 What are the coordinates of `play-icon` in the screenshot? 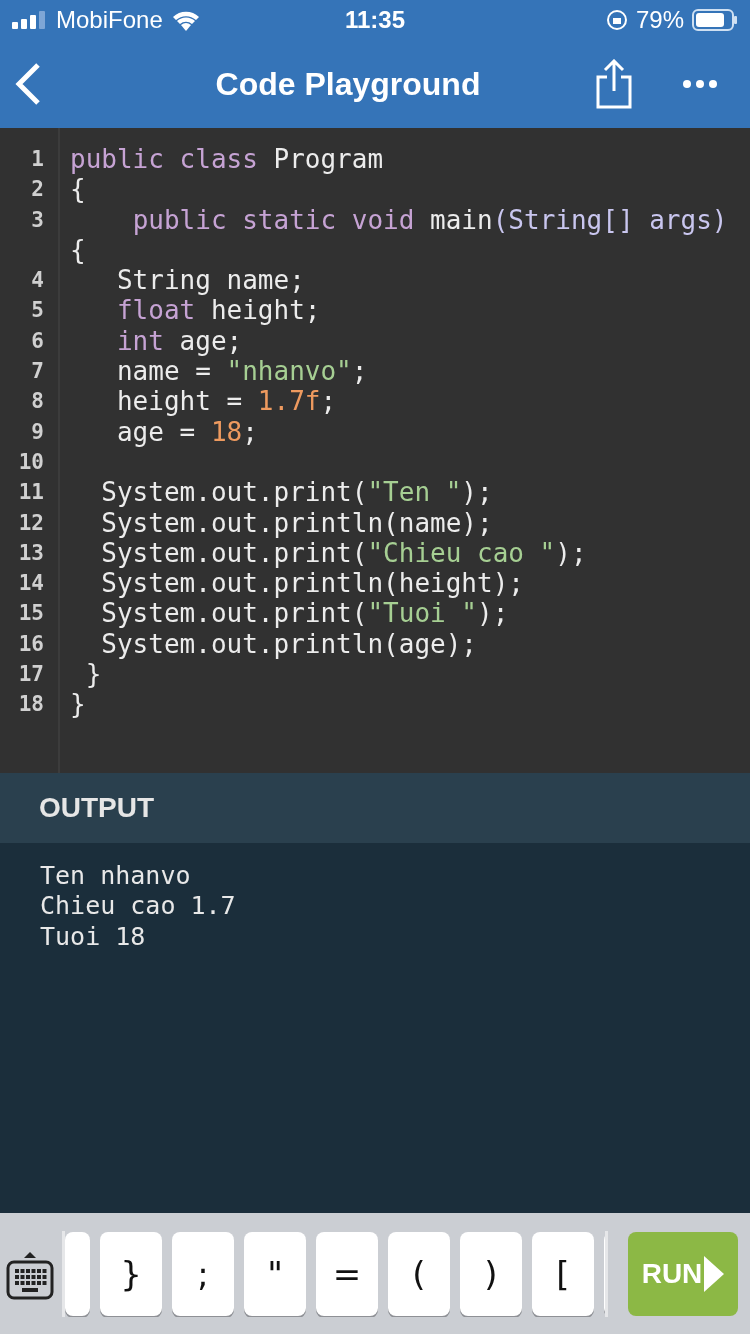 It's located at (714, 1273).